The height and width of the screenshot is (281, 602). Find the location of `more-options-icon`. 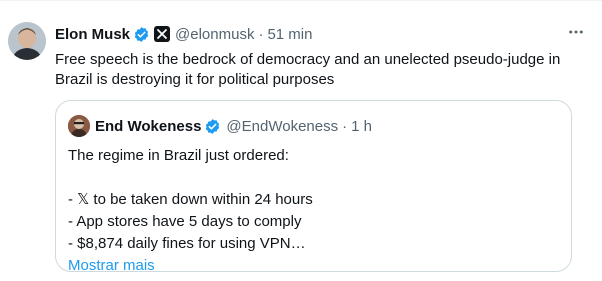

more-options-icon is located at coordinates (576, 32).